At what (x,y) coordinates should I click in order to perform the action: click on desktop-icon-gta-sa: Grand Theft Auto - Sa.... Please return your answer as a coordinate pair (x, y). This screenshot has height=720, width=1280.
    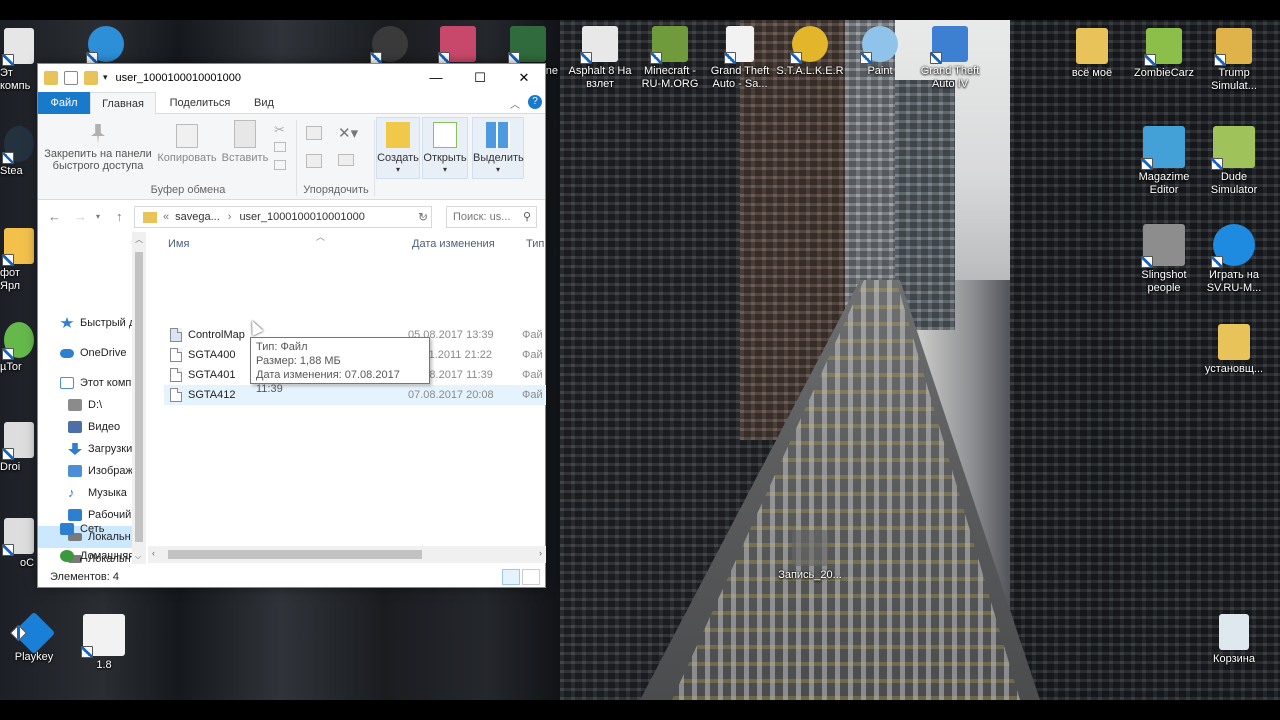
    Looking at the image, I should click on (740, 58).